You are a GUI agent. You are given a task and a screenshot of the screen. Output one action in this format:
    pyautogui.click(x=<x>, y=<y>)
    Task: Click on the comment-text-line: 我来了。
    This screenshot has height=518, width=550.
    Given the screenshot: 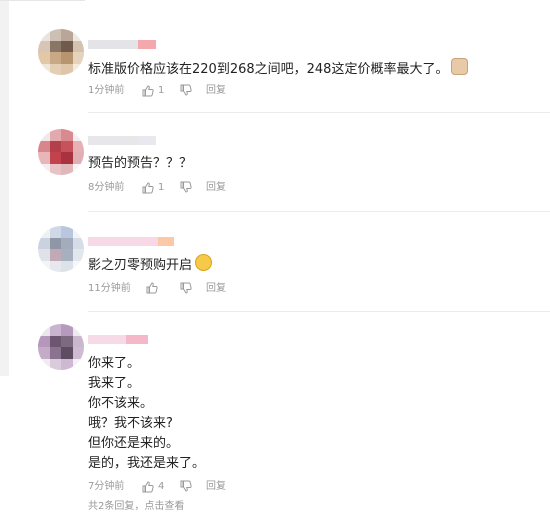 What is the action you would take?
    pyautogui.click(x=114, y=383)
    